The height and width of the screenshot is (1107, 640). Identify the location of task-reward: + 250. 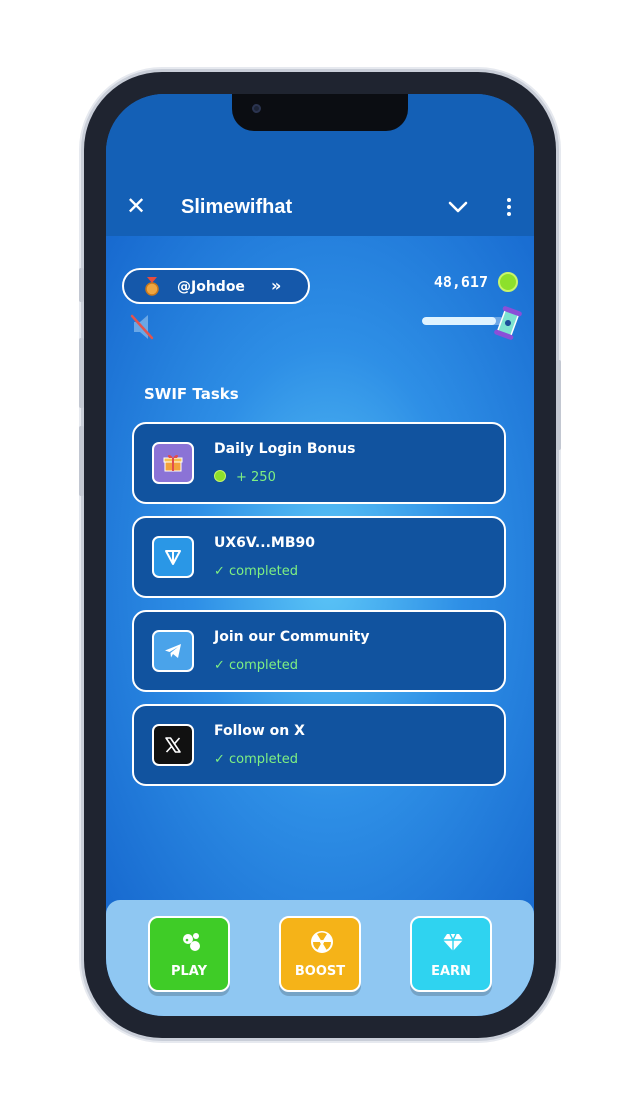
(245, 478).